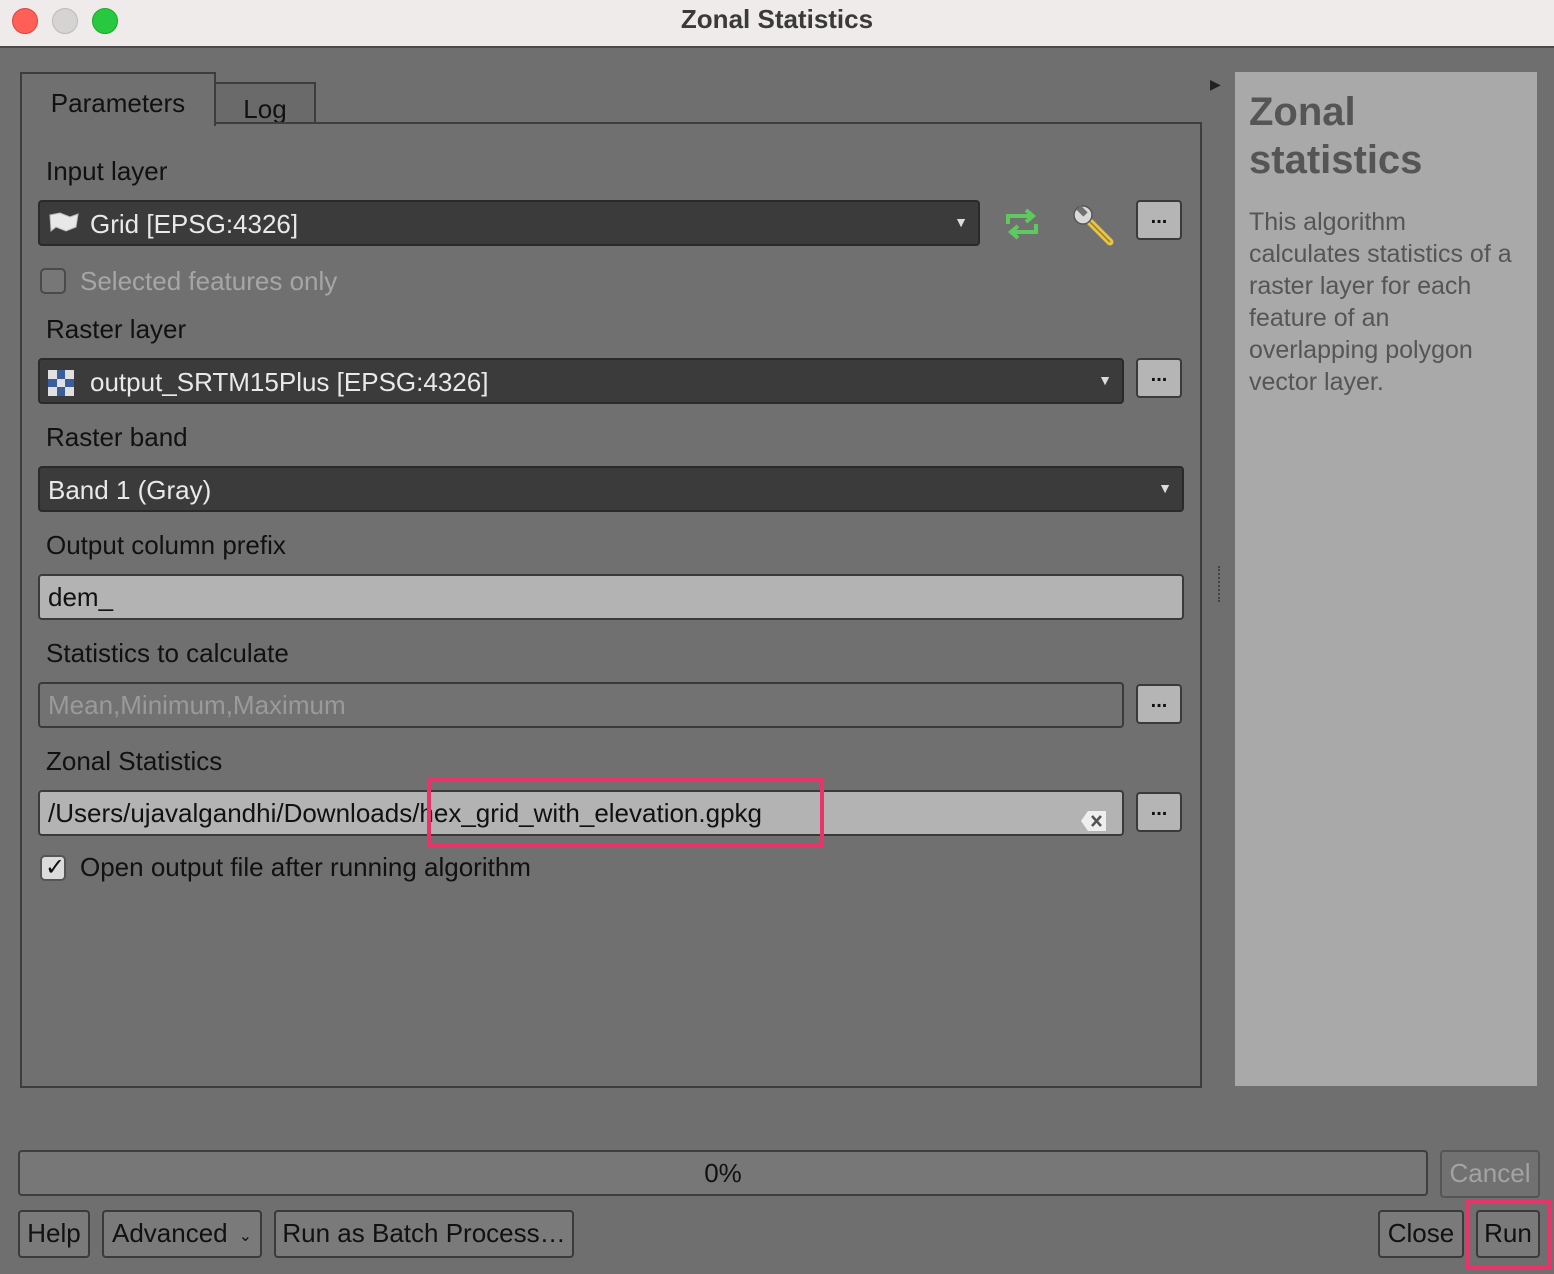  I want to click on prefix-input: dem_, so click(611, 597).